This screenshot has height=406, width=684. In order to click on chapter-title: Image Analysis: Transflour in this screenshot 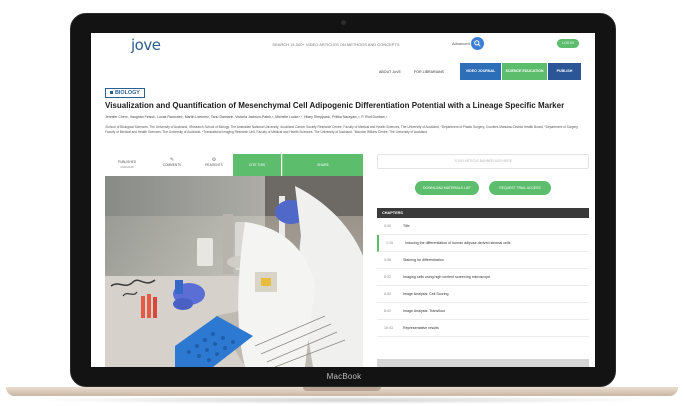, I will do `click(424, 311)`.